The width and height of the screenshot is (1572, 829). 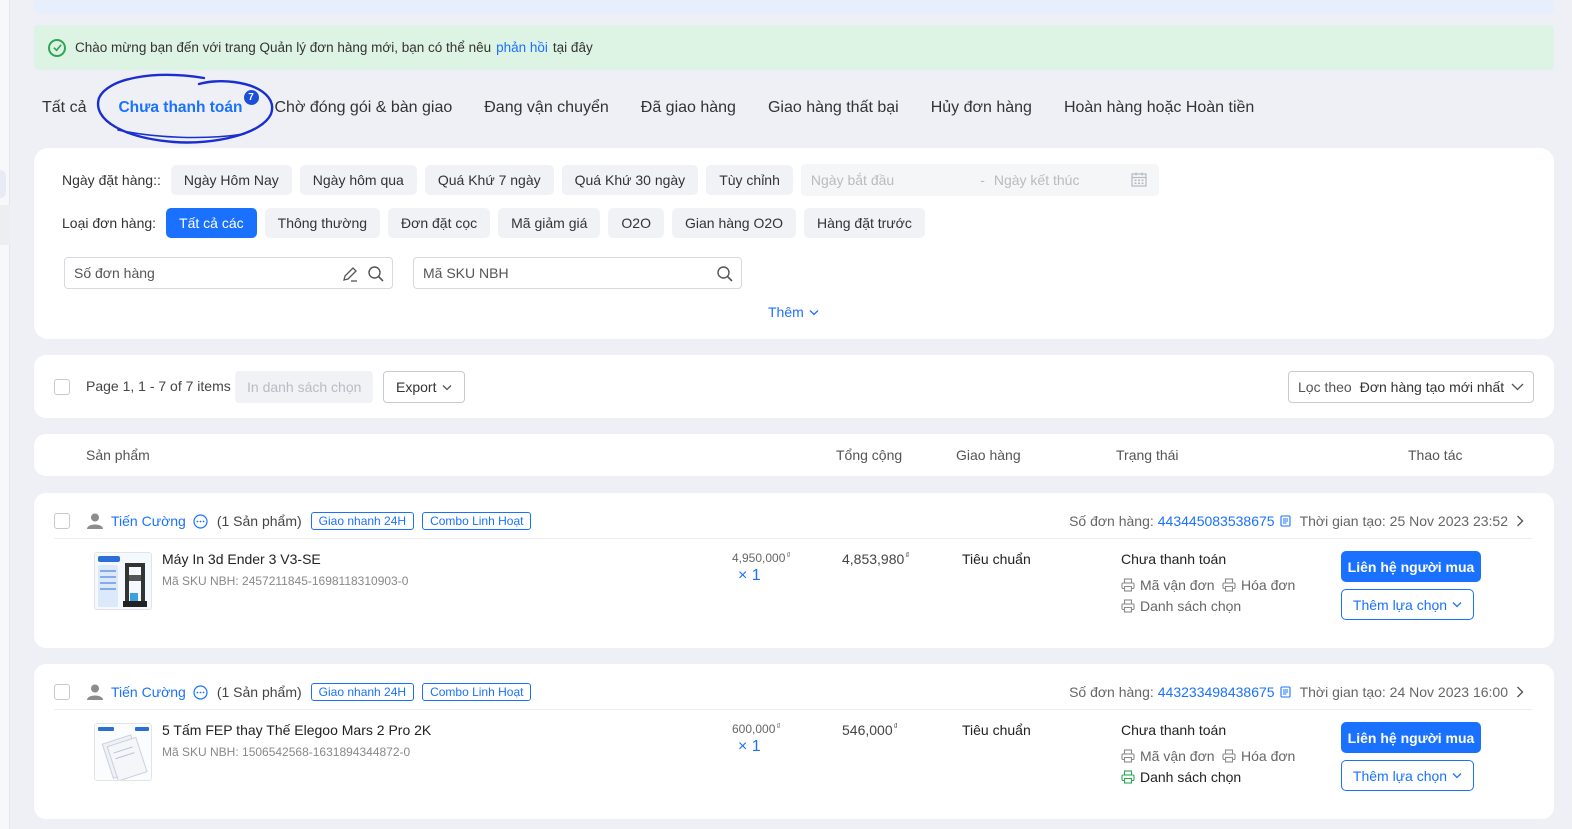 I want to click on product-sku: Mã SKU NBH: 2457211845-1698118310903-0, so click(x=285, y=581).